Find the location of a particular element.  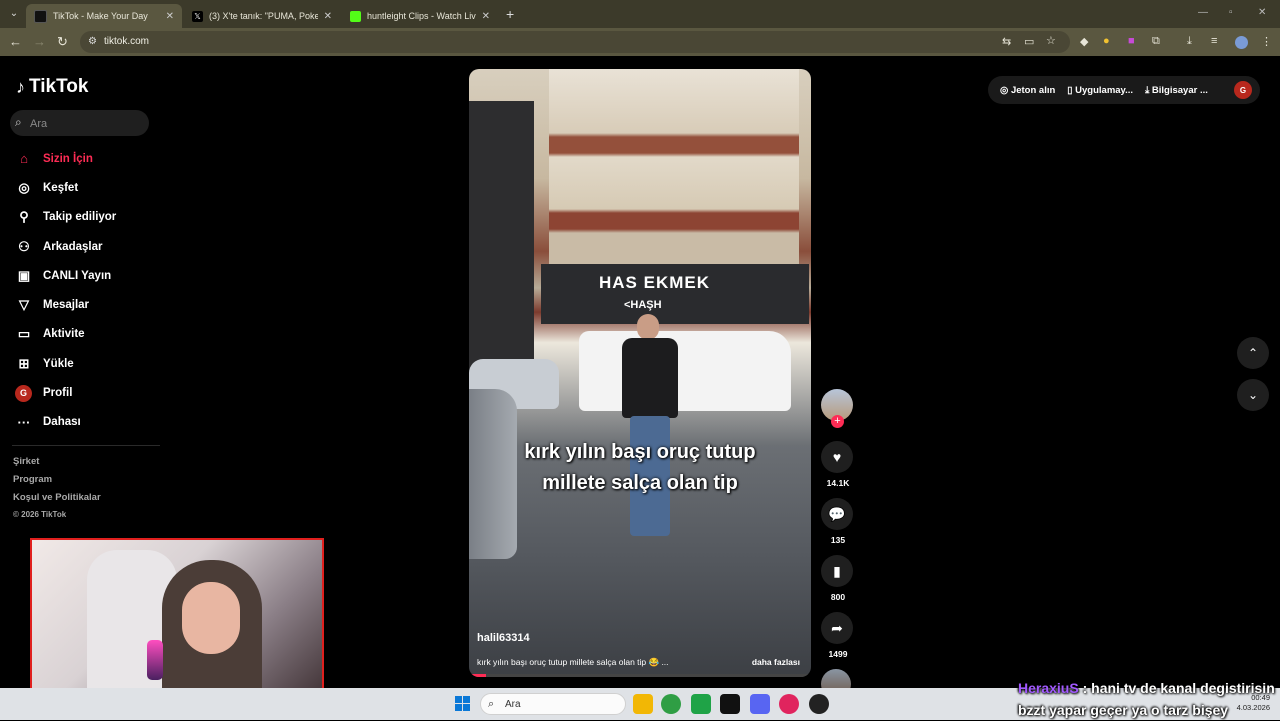

more-link: daha fazlası is located at coordinates (776, 662).